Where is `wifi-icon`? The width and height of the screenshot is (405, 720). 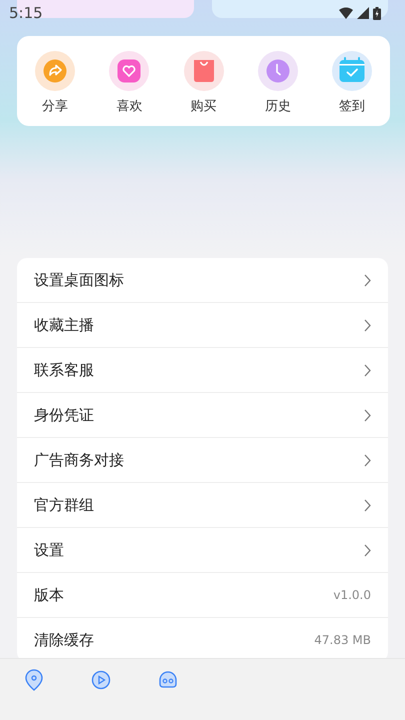
wifi-icon is located at coordinates (346, 13).